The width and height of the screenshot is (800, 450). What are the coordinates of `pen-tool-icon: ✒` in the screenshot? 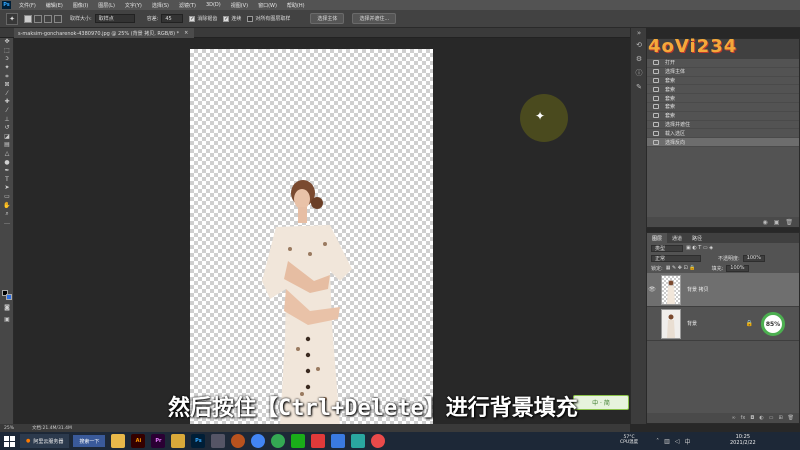 It's located at (7, 171).